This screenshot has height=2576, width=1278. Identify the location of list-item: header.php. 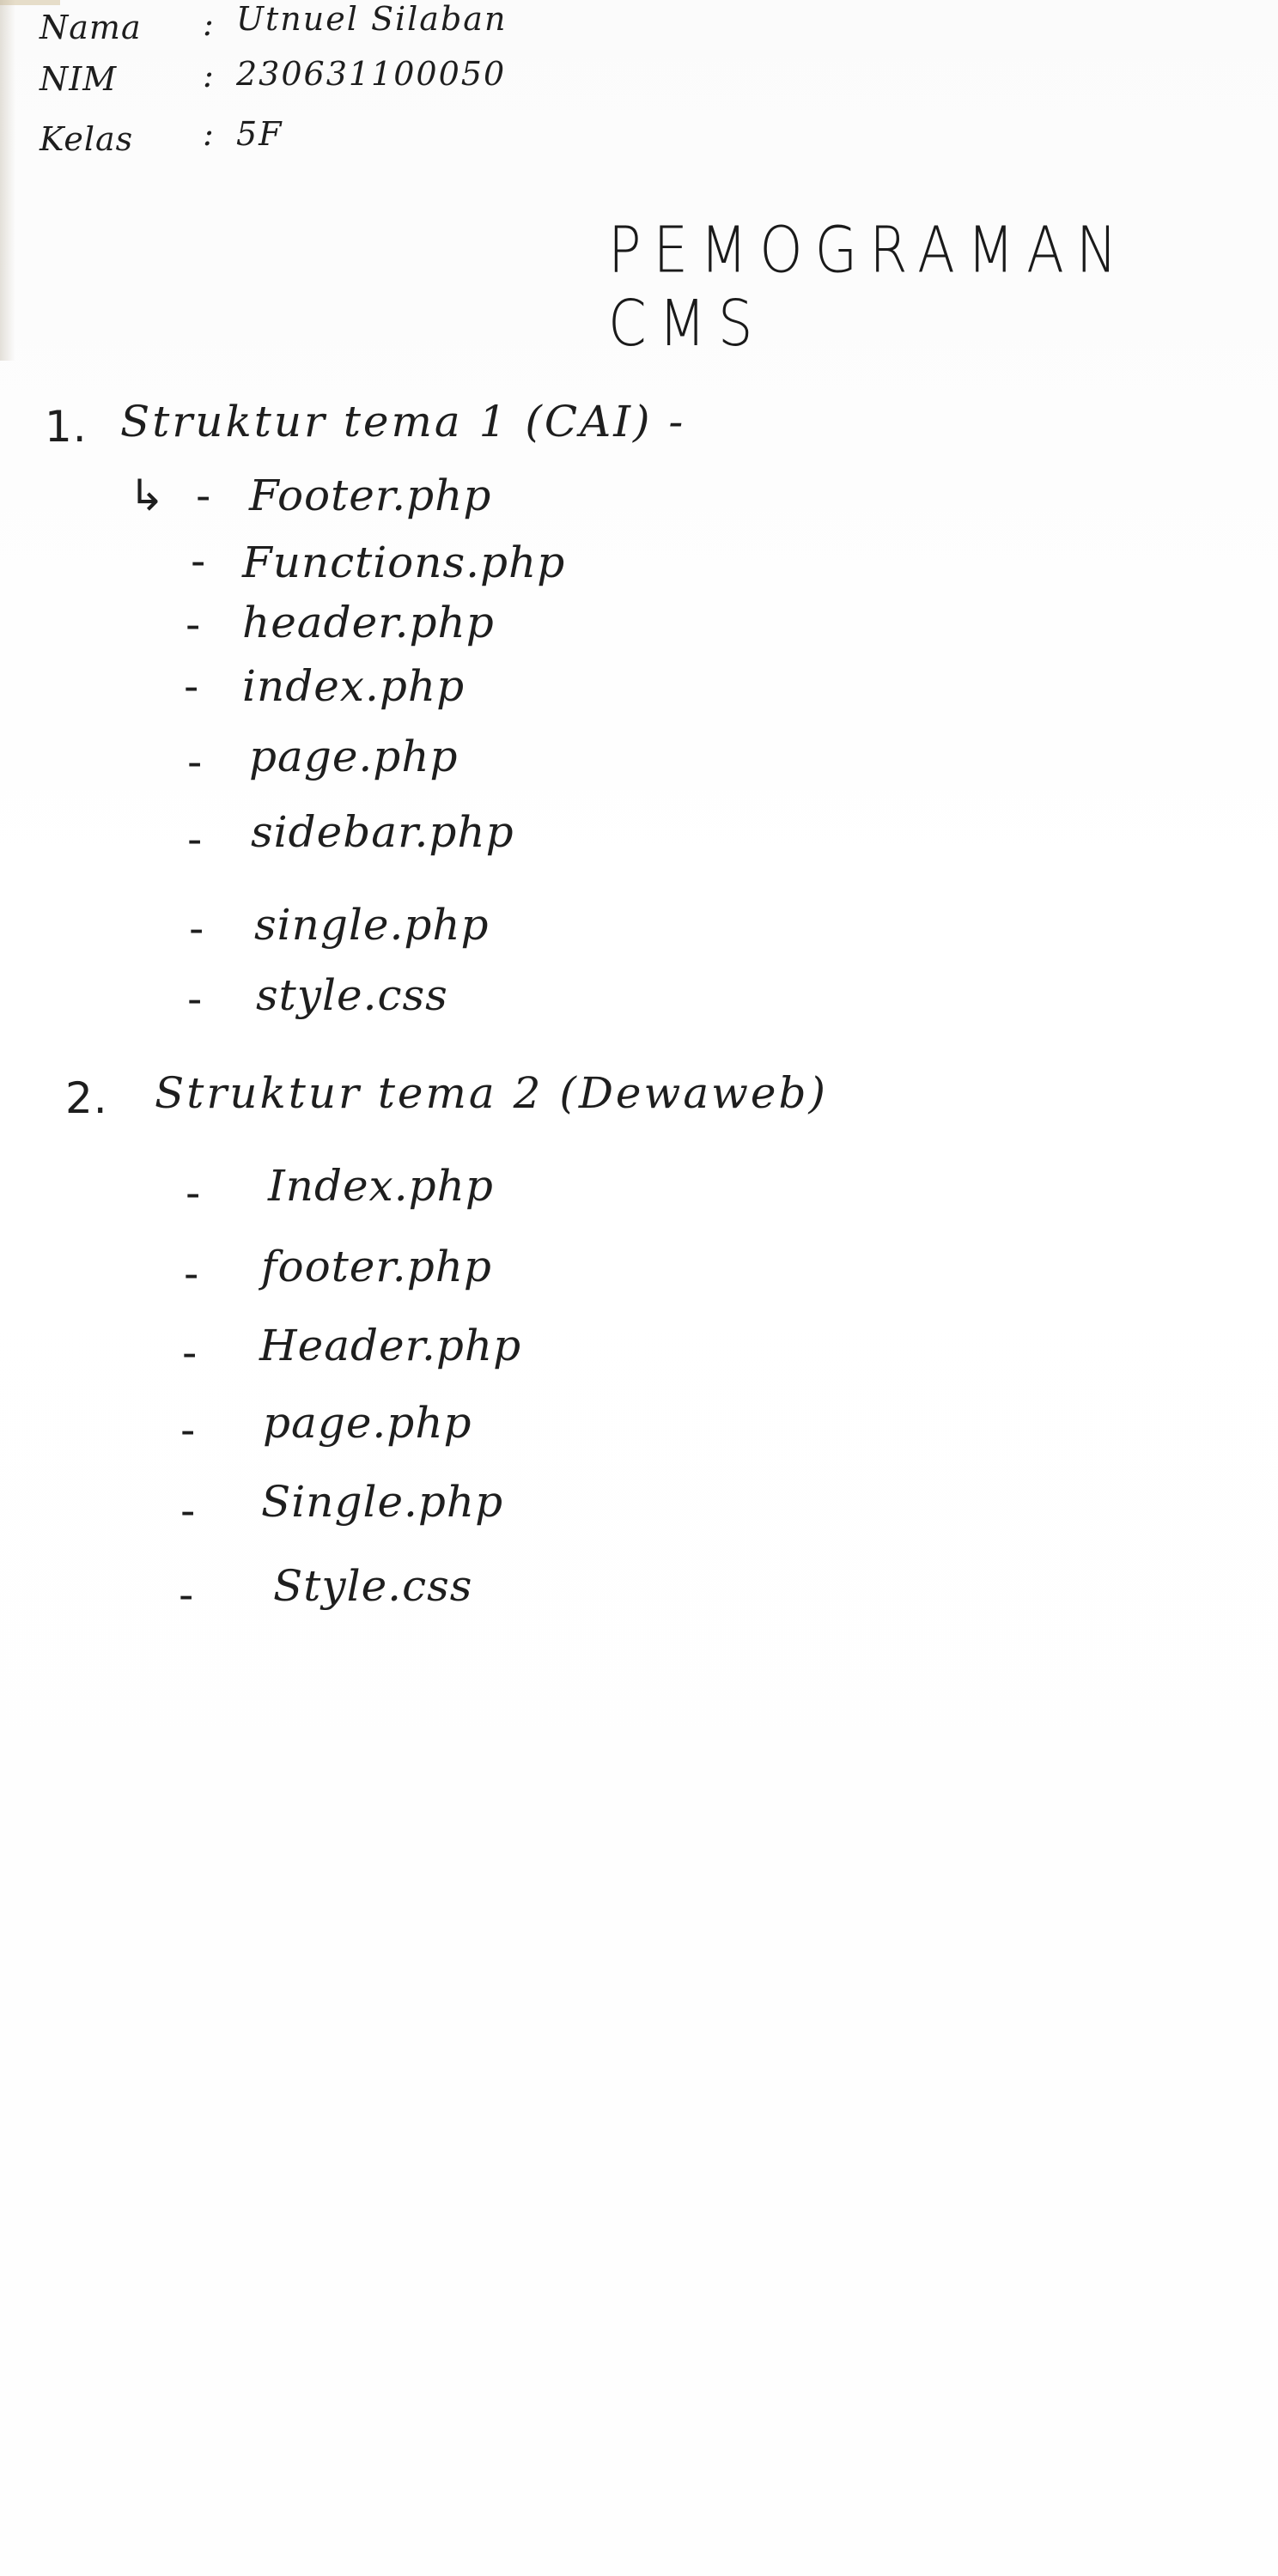
(368, 622).